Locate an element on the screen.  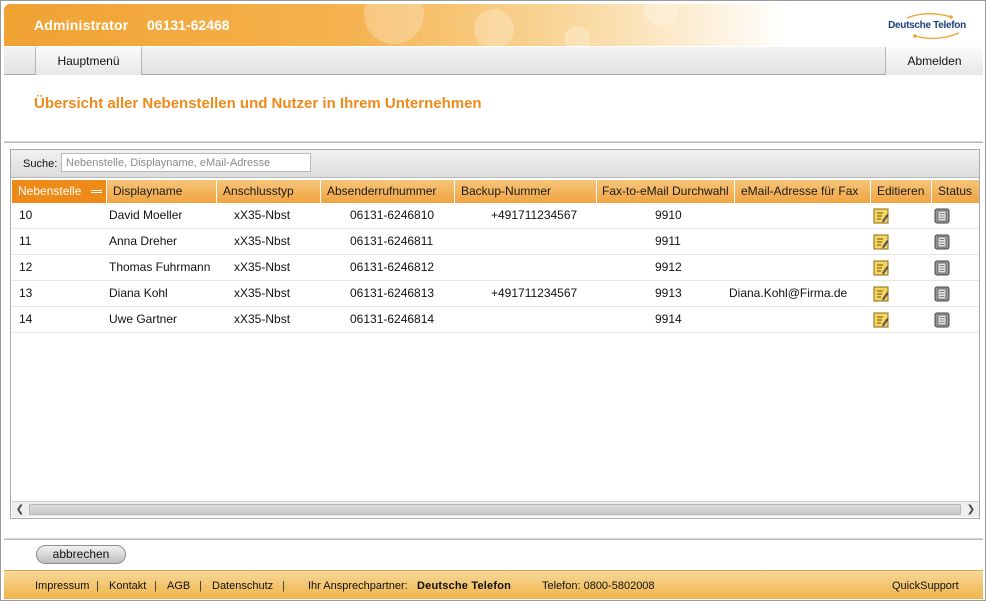
footer-link-agb: AGB is located at coordinates (178, 586).